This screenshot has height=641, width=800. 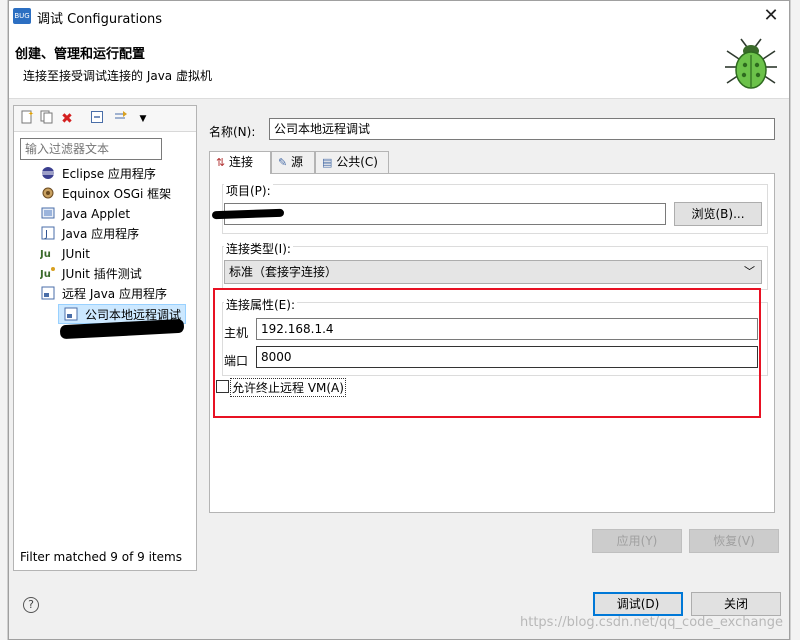 I want to click on tree-item-label: Java Applet, so click(x=96, y=214).